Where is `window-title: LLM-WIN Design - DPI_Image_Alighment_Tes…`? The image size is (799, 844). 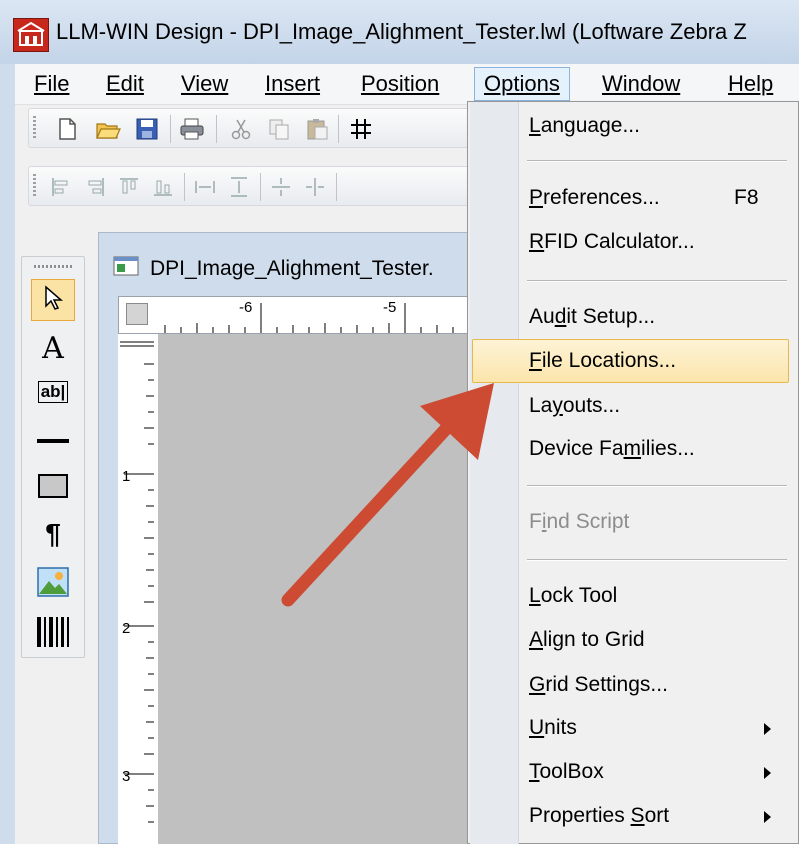 window-title: LLM-WIN Design - DPI_Image_Alighment_Tes… is located at coordinates (401, 31).